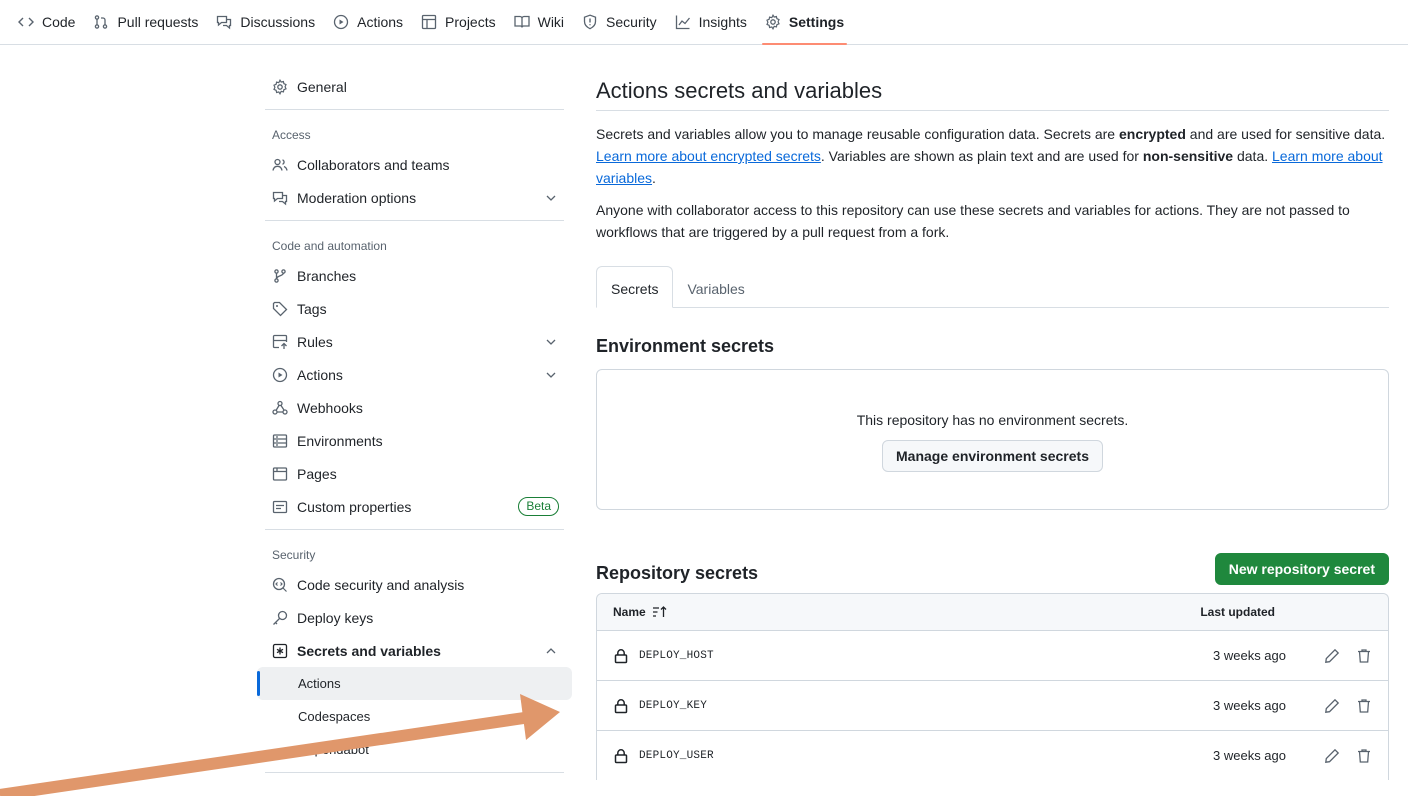 This screenshot has width=1408, height=796. I want to click on git-branch-icon, so click(280, 276).